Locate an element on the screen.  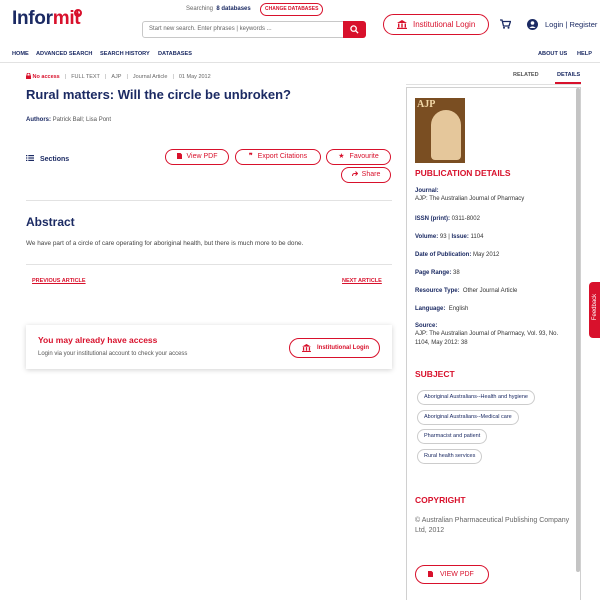
search-button is located at coordinates (354, 29).